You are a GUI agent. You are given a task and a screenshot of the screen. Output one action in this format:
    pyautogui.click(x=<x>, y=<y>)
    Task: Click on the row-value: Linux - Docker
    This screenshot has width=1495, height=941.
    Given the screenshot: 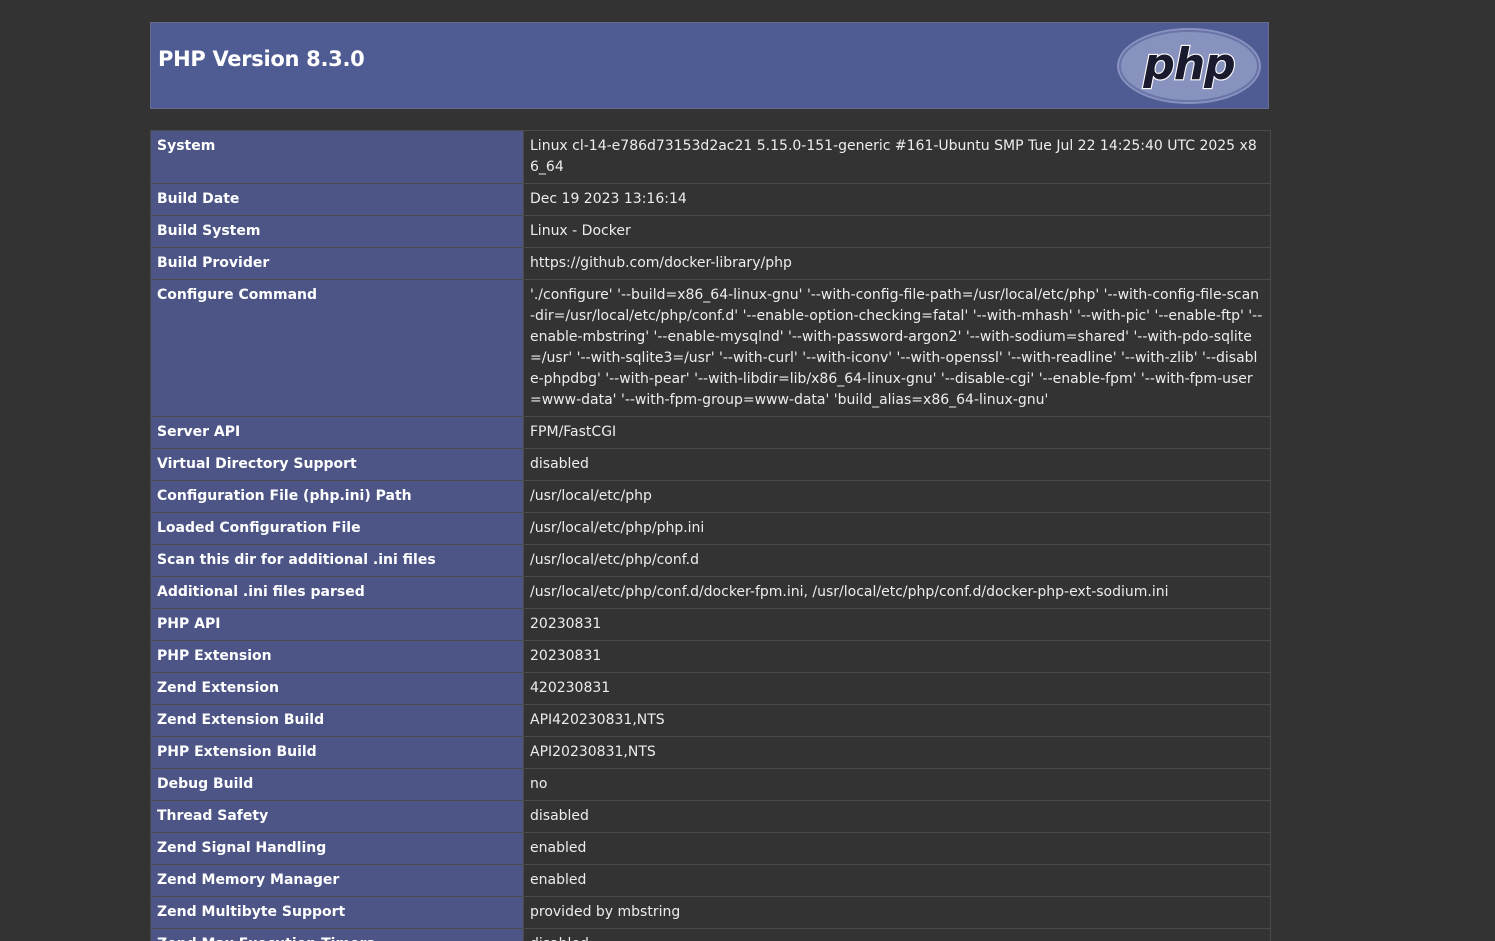 What is the action you would take?
    pyautogui.click(x=897, y=231)
    